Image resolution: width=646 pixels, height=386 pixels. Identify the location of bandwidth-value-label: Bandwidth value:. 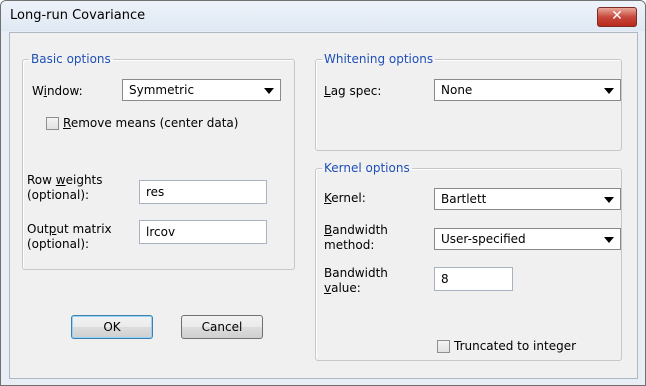
(356, 280).